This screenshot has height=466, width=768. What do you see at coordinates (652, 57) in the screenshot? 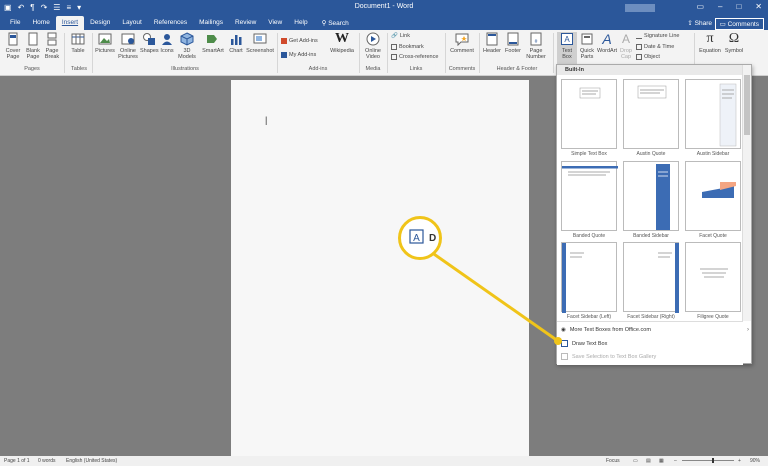
I see `object-label: Object` at bounding box center [652, 57].